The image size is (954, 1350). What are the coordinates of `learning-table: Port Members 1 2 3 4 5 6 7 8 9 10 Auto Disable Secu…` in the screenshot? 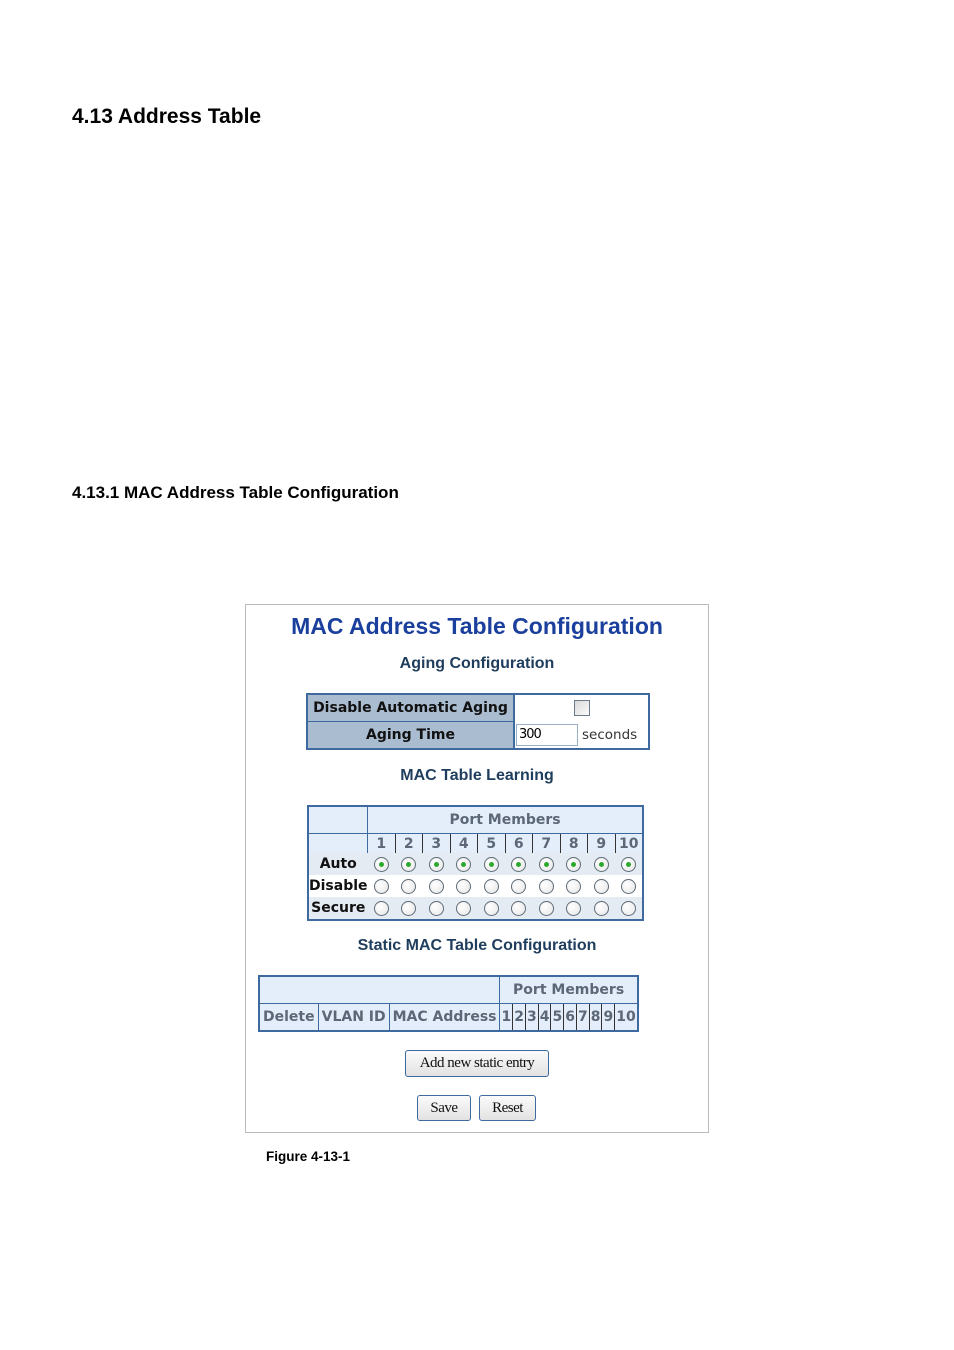 It's located at (476, 863).